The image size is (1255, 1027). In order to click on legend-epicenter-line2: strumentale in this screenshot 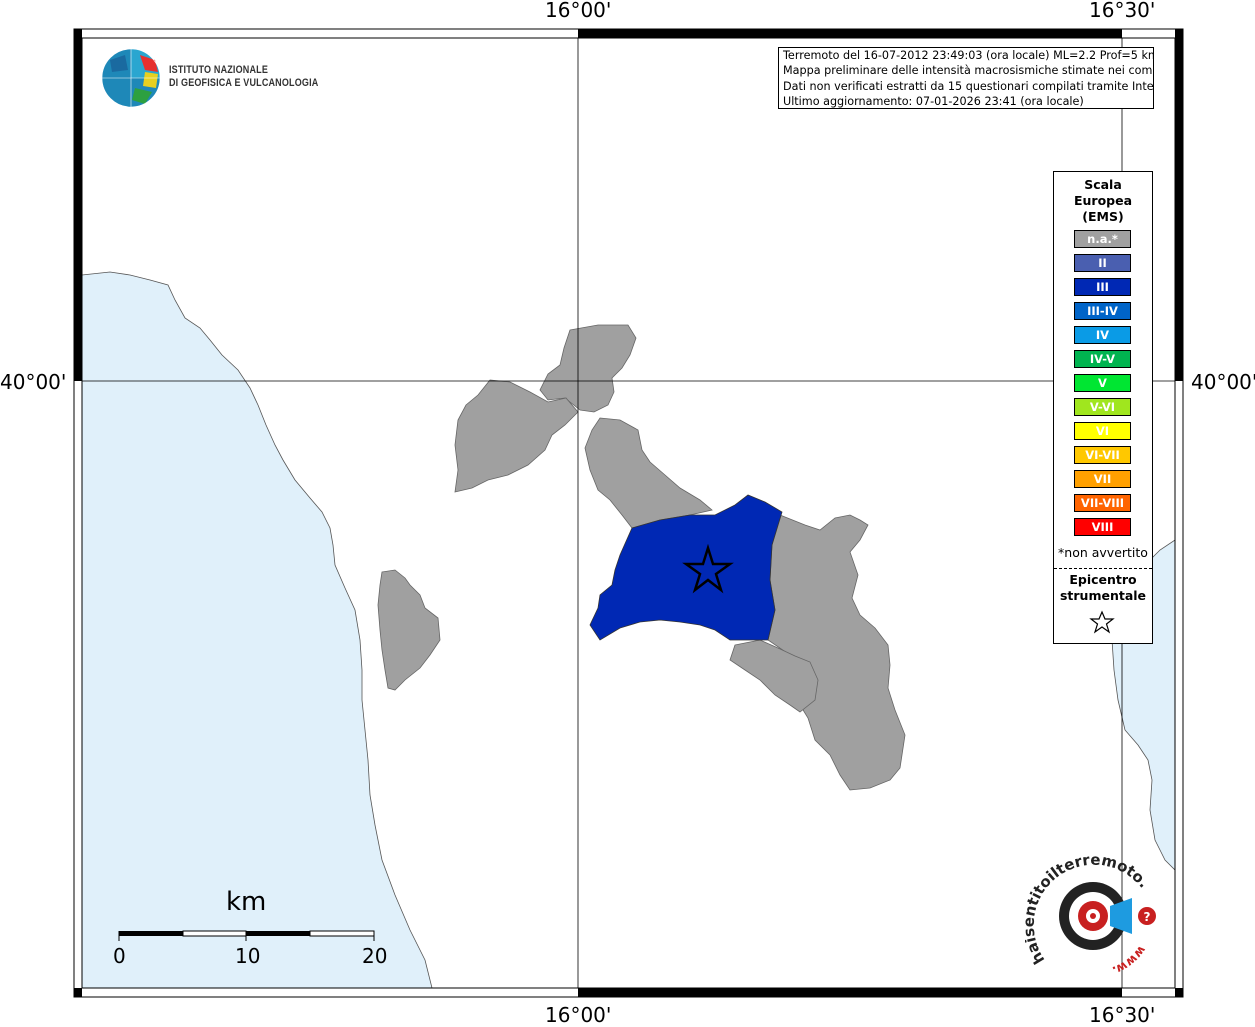, I will do `click(1103, 595)`.